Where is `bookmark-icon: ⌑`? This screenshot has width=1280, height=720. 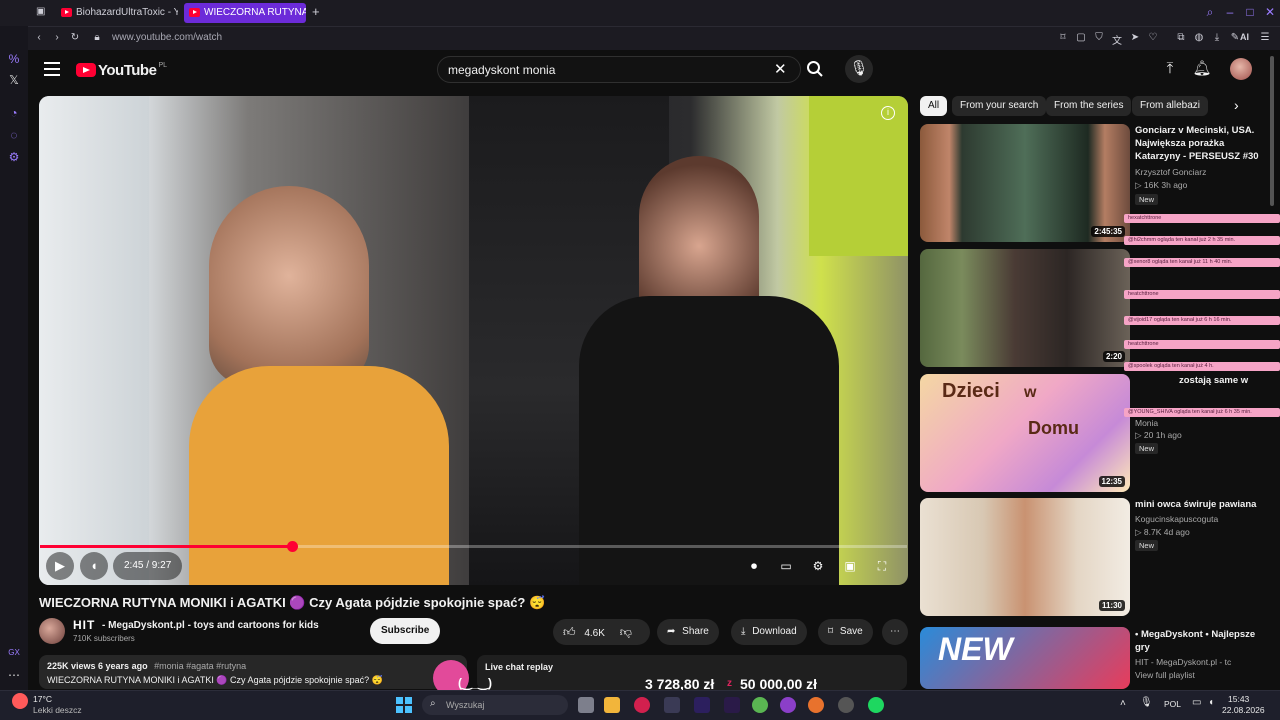
bookmark-icon: ⌑ is located at coordinates (1063, 37).